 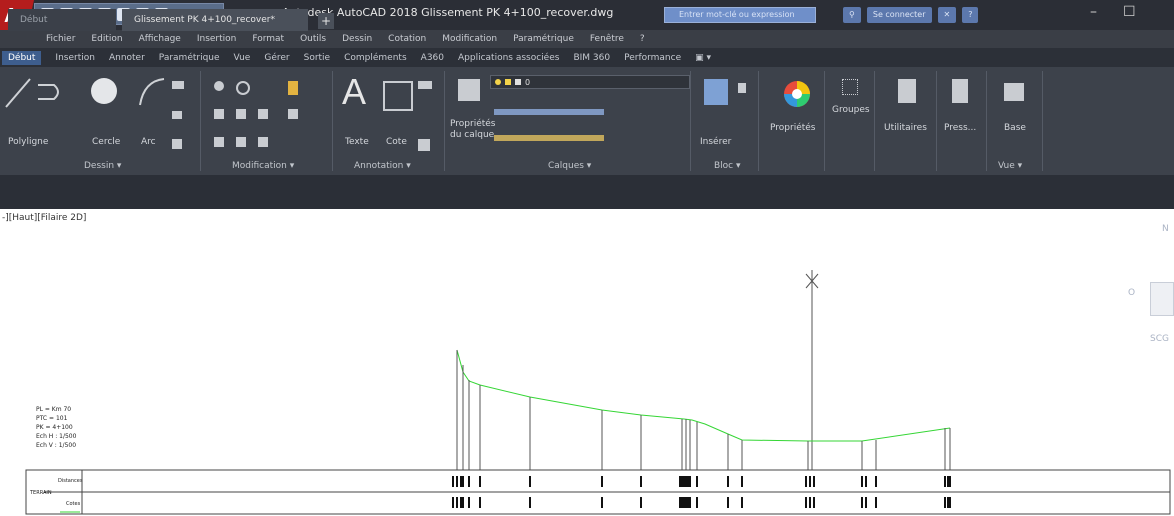 I want to click on explode-icon, so click(x=293, y=114).